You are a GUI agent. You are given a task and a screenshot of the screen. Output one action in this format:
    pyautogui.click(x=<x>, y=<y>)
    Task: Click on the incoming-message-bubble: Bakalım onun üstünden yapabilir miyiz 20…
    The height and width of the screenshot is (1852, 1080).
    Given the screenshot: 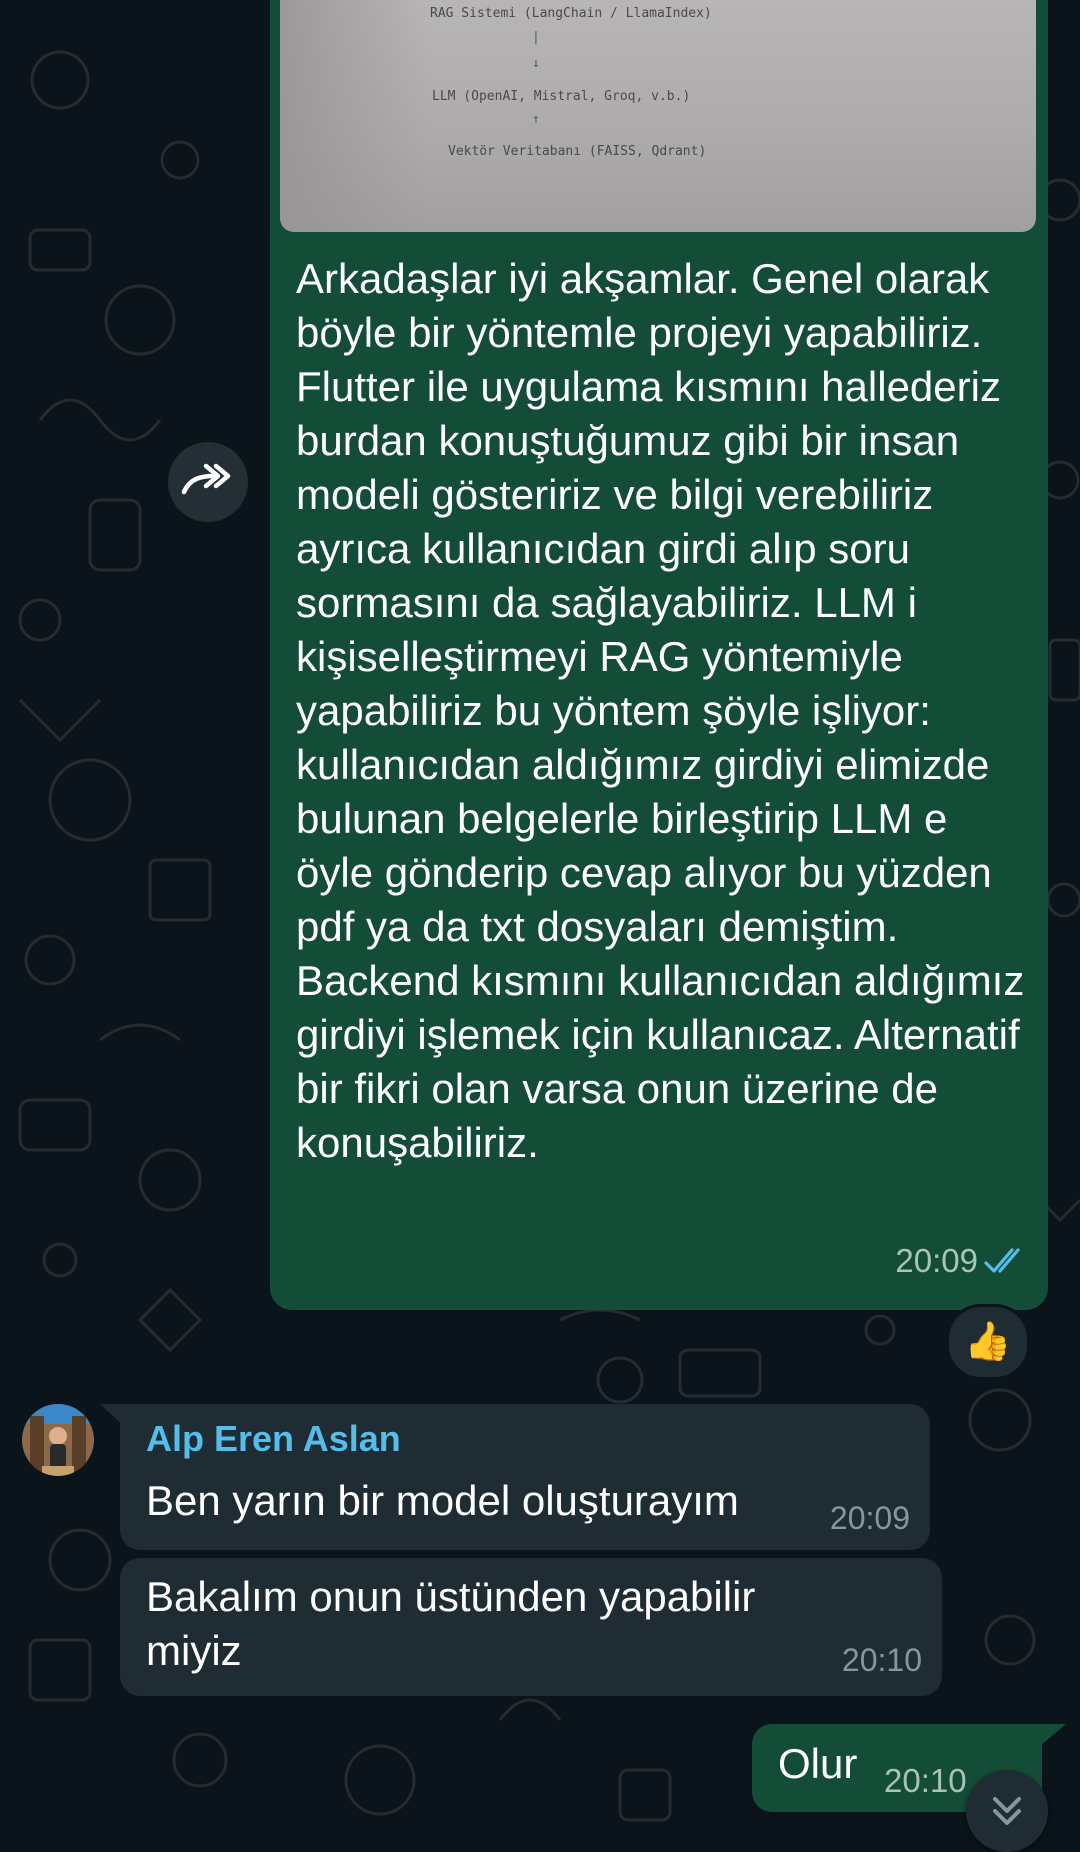 What is the action you would take?
    pyautogui.click(x=531, y=1627)
    